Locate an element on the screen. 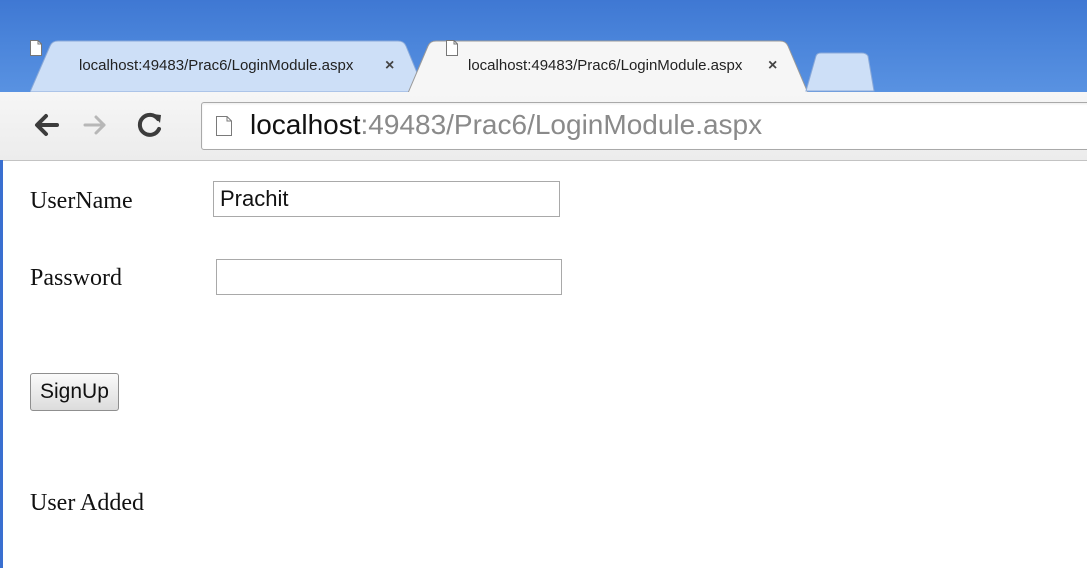 The width and height of the screenshot is (1087, 568). new-tab-button is located at coordinates (839, 72).